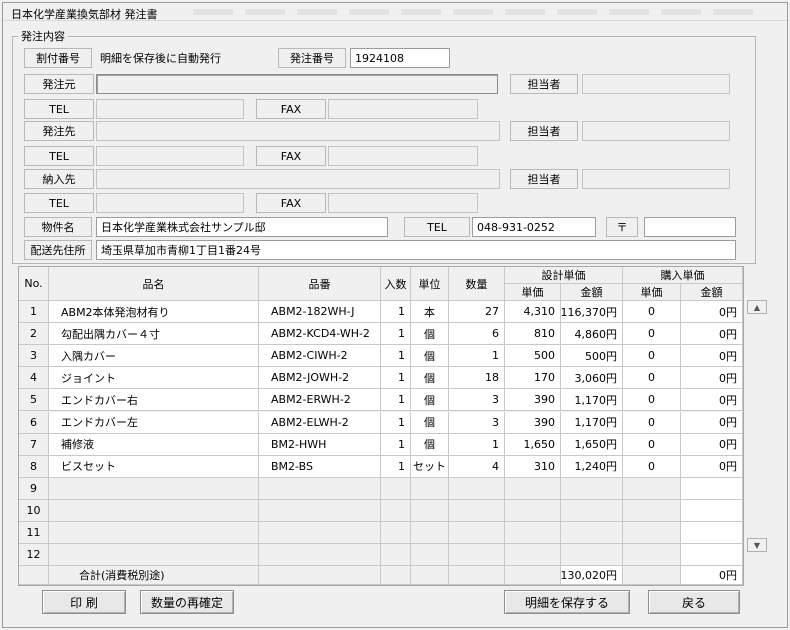 The width and height of the screenshot is (790, 630). I want to click on order-no-field: 1924108, so click(400, 58).